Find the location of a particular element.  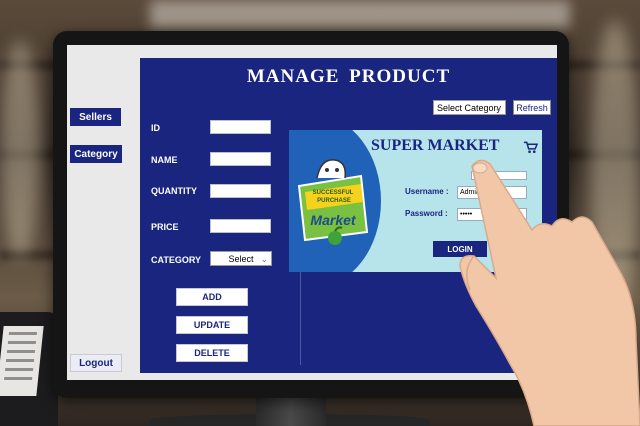

delete-button: DELETE is located at coordinates (212, 353).